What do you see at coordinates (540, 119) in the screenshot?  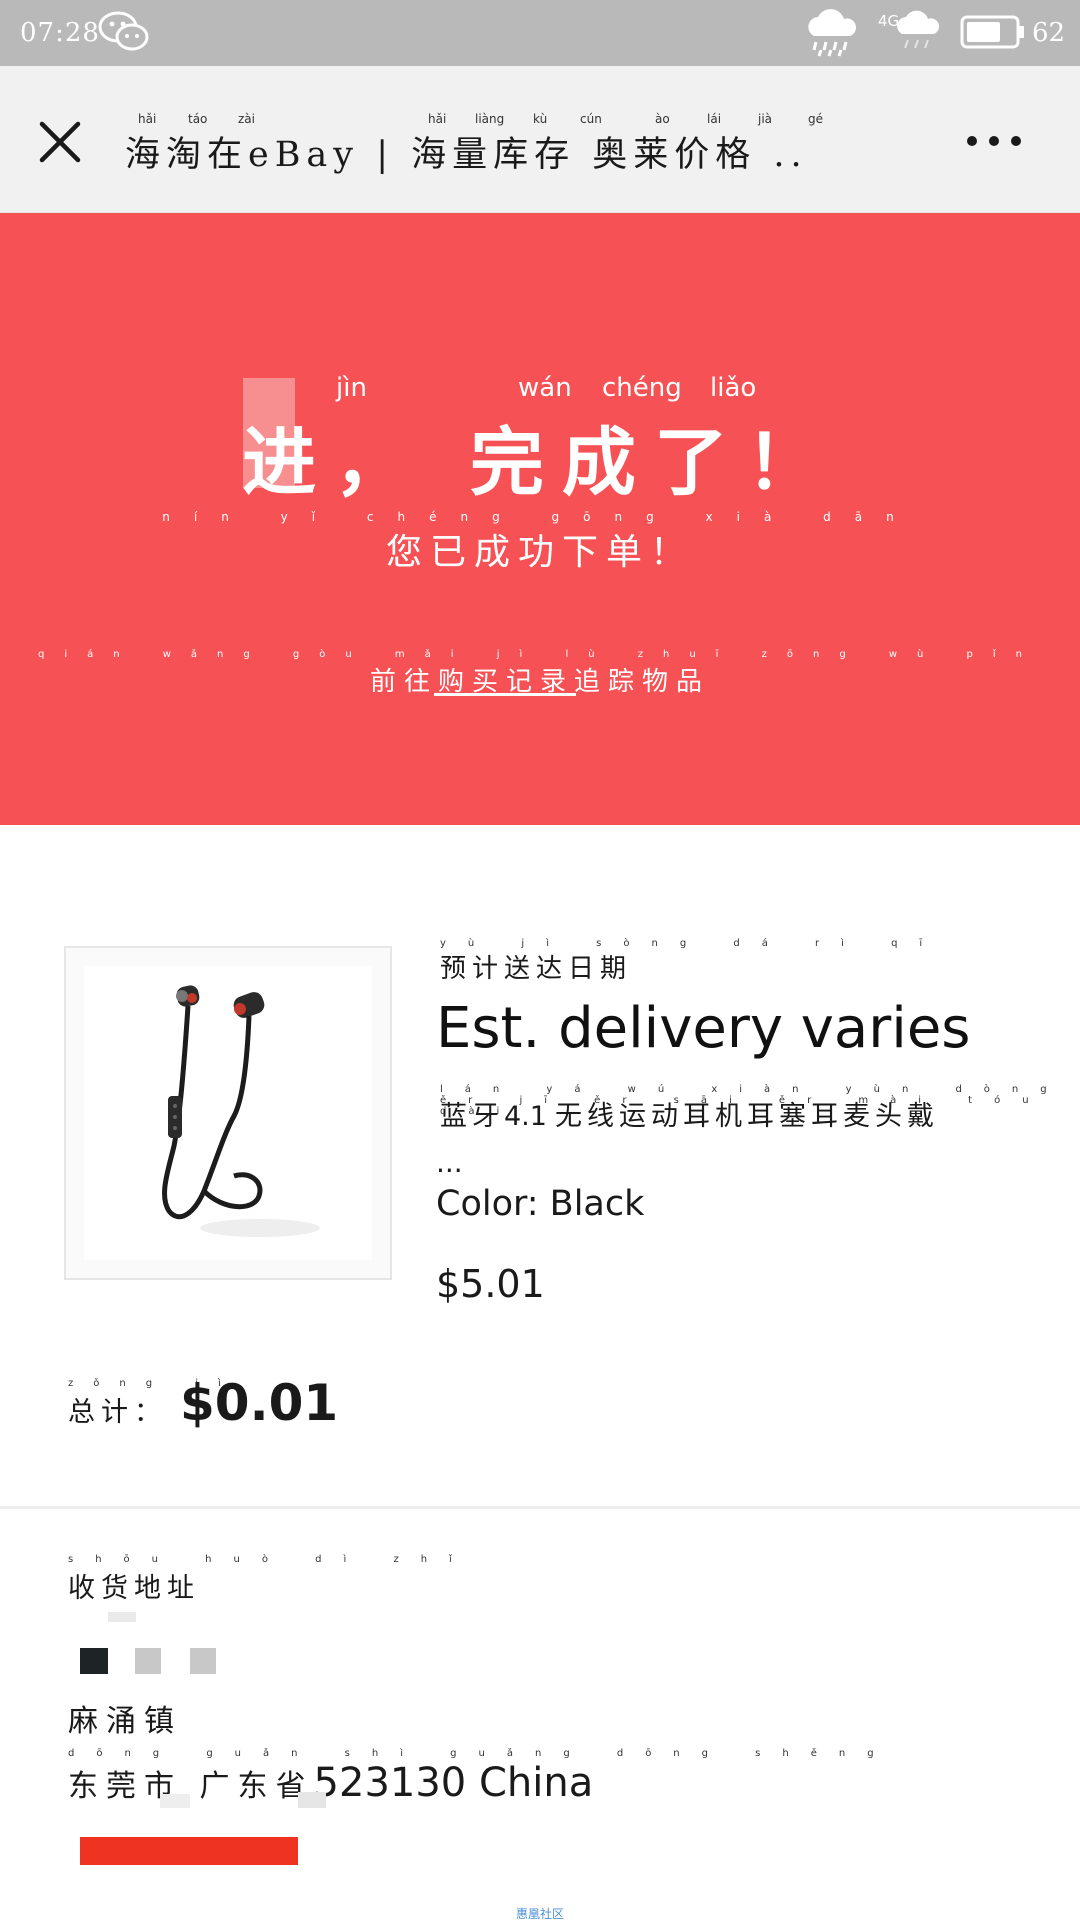 I see `pinyin: kù` at bounding box center [540, 119].